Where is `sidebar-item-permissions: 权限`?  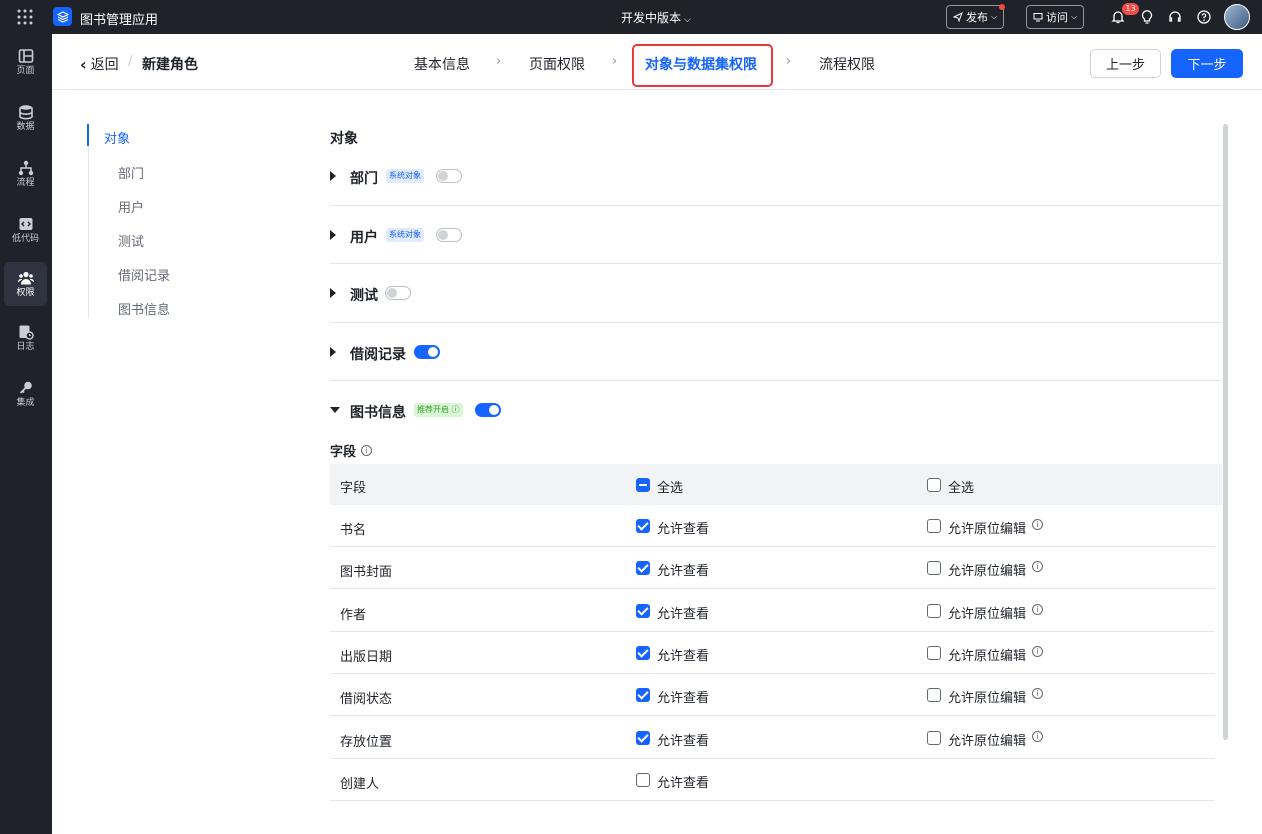
sidebar-item-permissions: 权限 is located at coordinates (25, 284).